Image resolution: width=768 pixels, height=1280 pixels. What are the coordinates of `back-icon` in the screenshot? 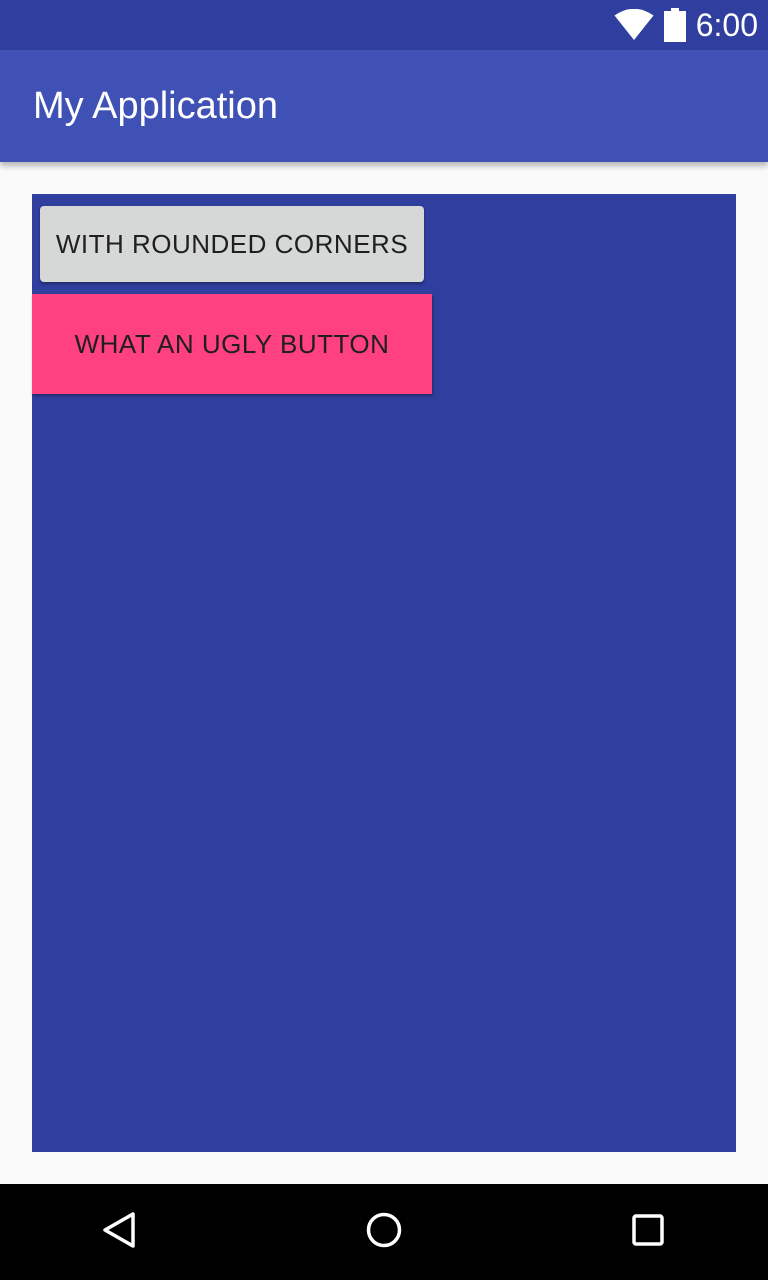 It's located at (120, 1232).